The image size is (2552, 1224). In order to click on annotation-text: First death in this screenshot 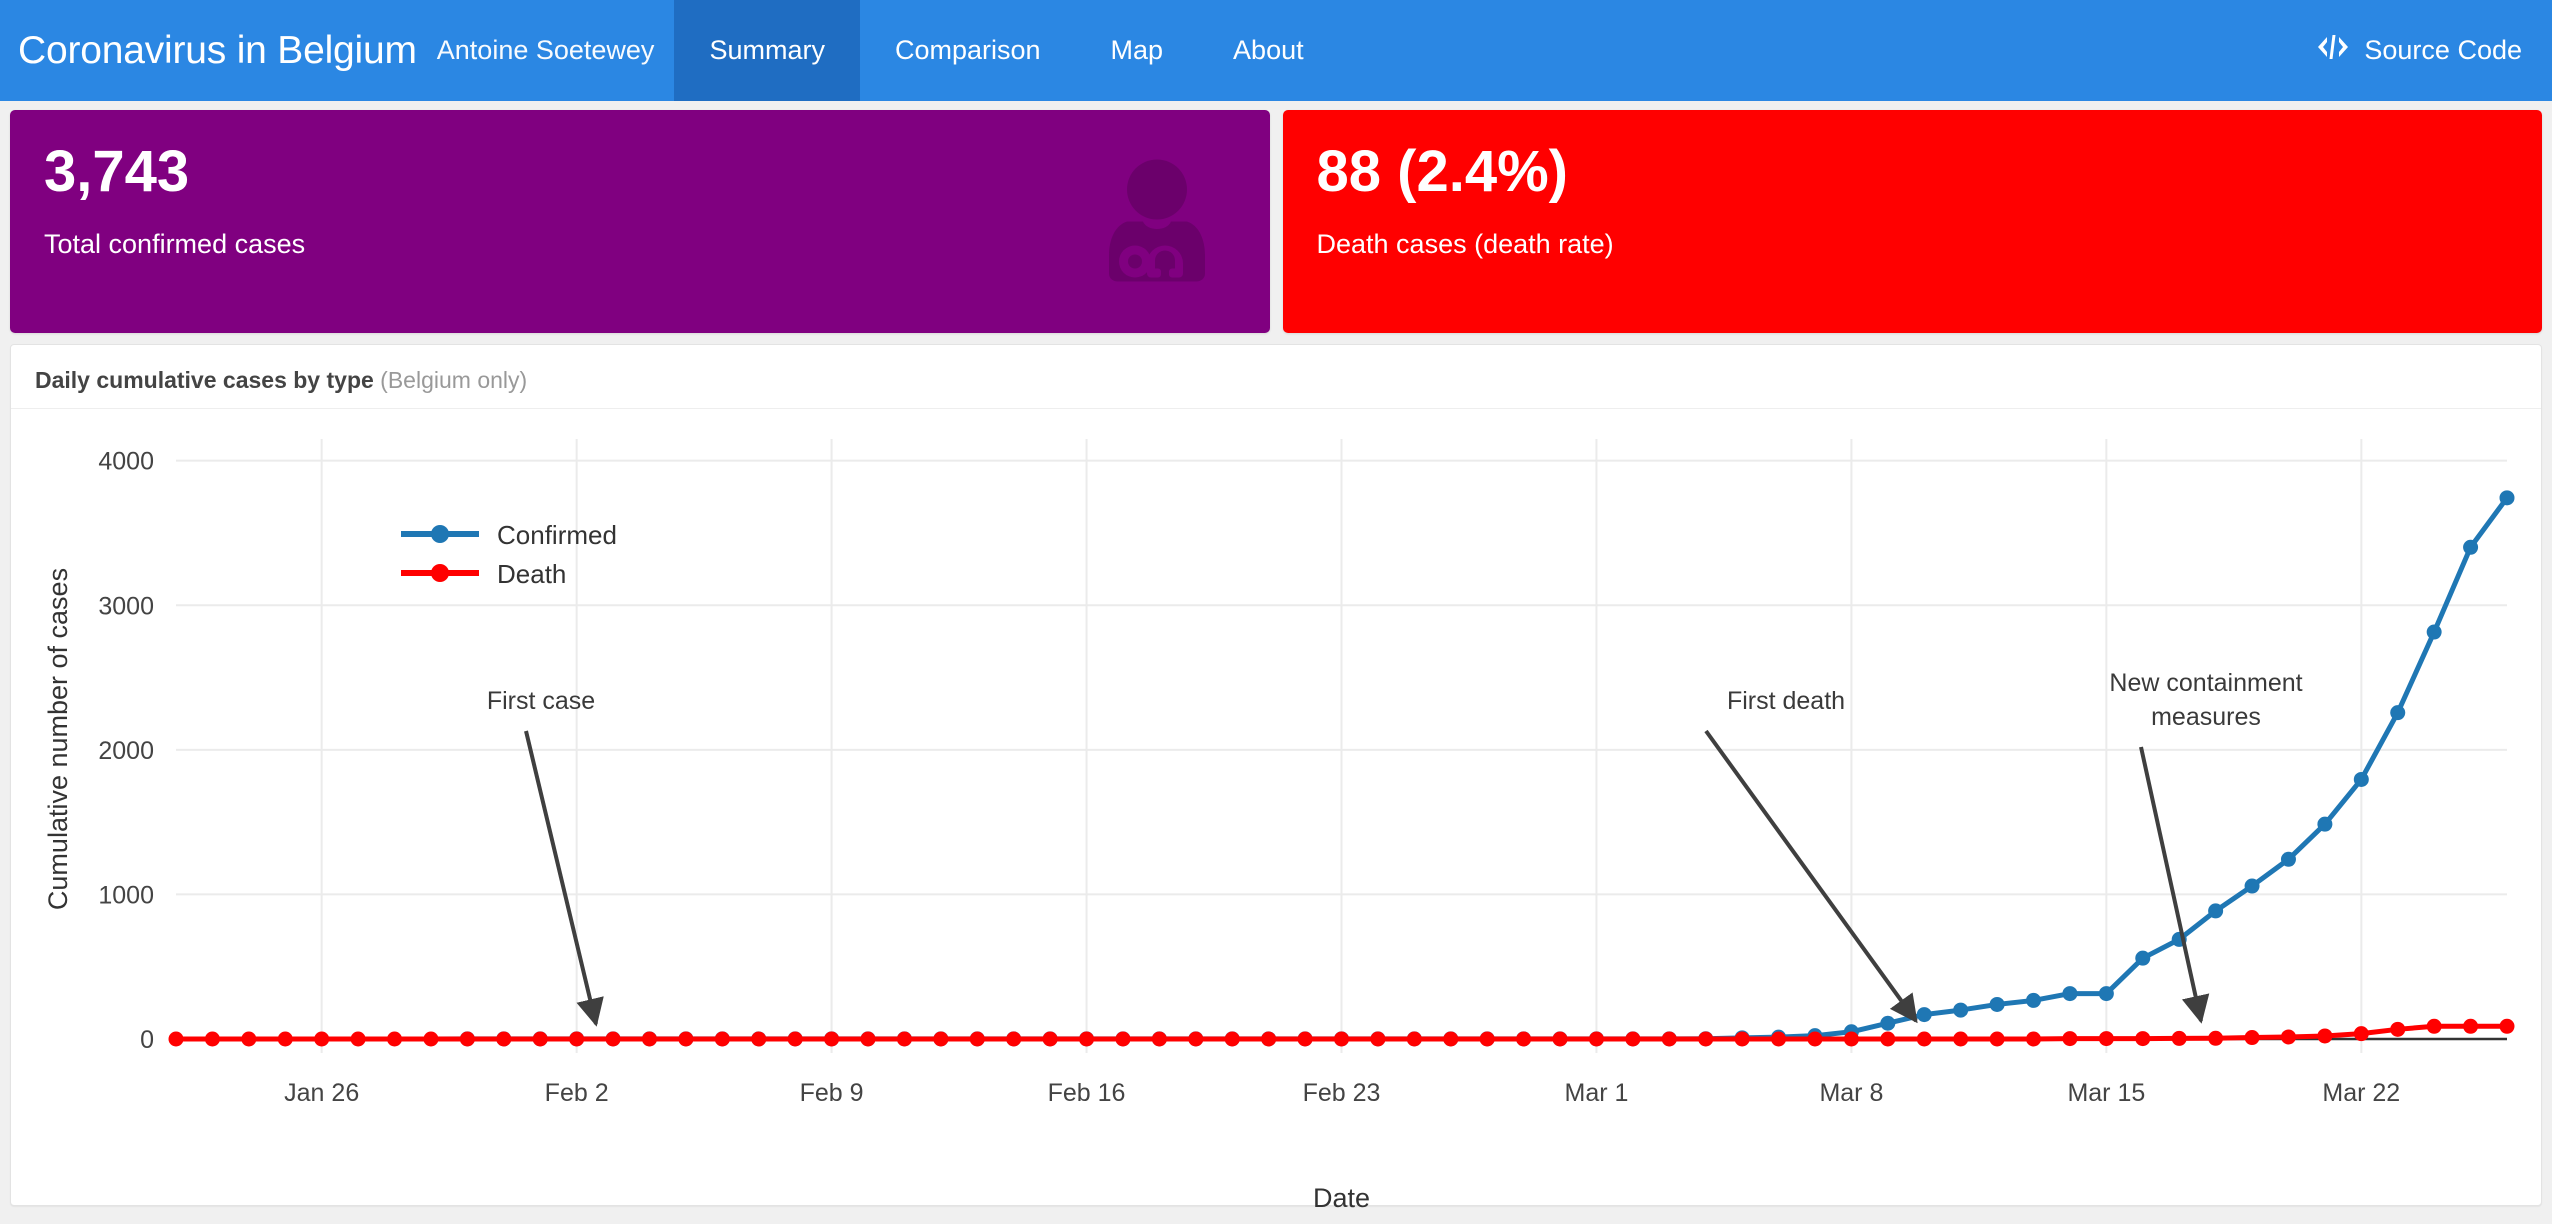, I will do `click(1786, 701)`.